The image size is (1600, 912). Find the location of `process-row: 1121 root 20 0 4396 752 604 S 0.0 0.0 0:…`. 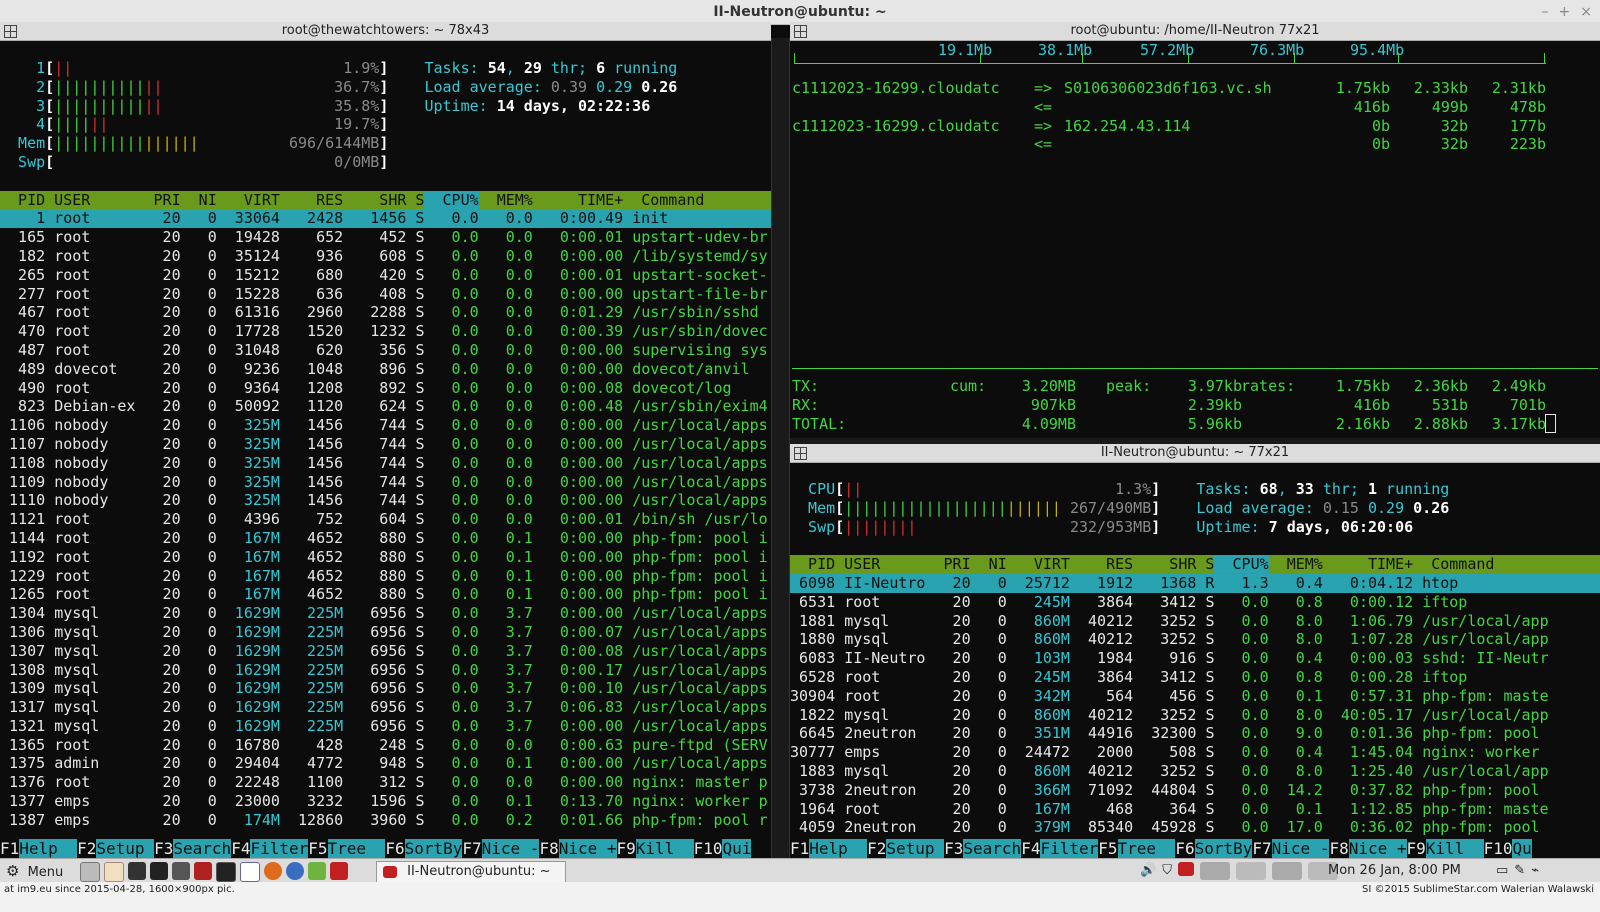

process-row: 1121 root 20 0 4396 752 604 S 0.0 0.0 0:… is located at coordinates (385, 519).